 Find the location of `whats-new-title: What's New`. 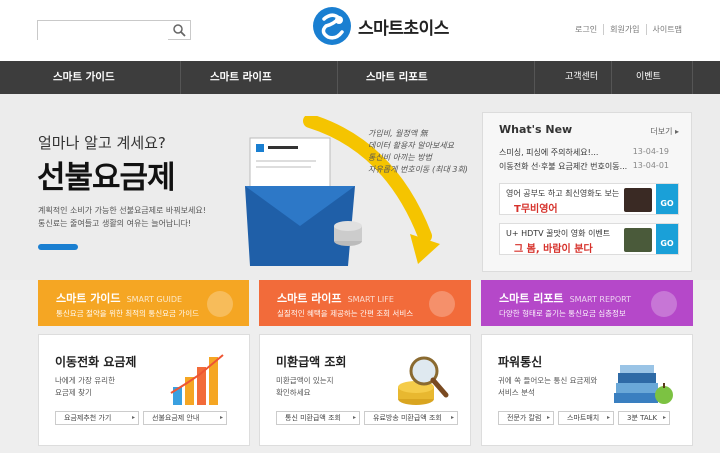

whats-new-title: What's New is located at coordinates (536, 129).